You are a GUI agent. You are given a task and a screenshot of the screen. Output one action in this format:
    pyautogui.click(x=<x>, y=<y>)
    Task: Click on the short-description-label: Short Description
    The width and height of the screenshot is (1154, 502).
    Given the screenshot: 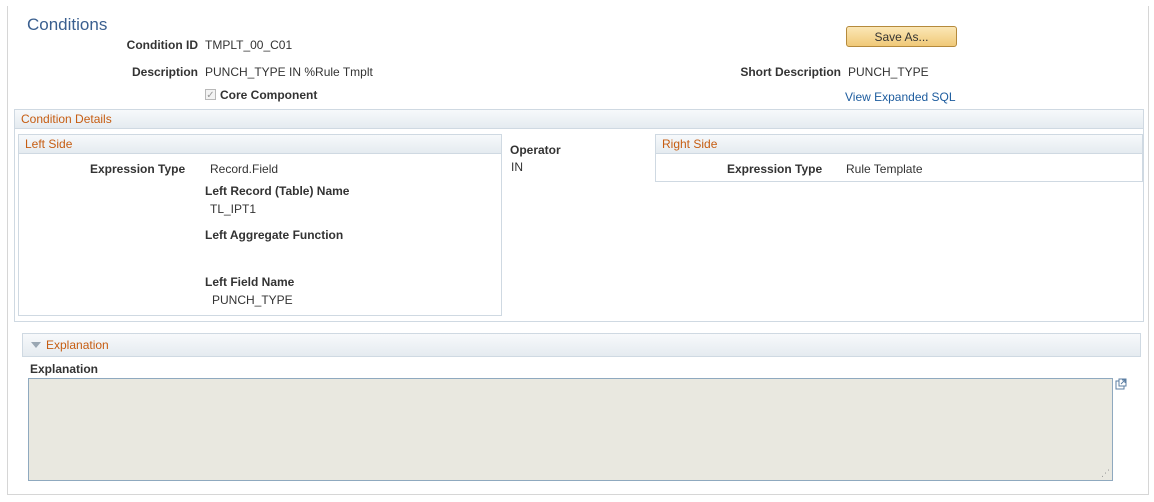 What is the action you would take?
    pyautogui.click(x=790, y=72)
    